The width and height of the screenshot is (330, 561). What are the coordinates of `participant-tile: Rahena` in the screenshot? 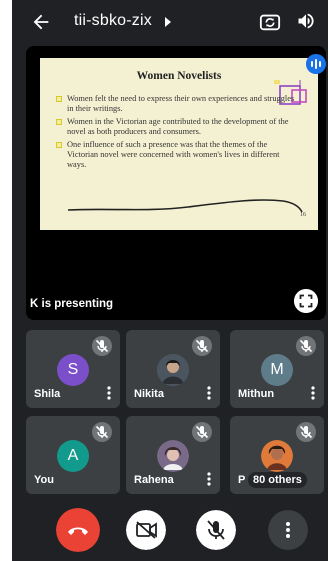 It's located at (173, 455).